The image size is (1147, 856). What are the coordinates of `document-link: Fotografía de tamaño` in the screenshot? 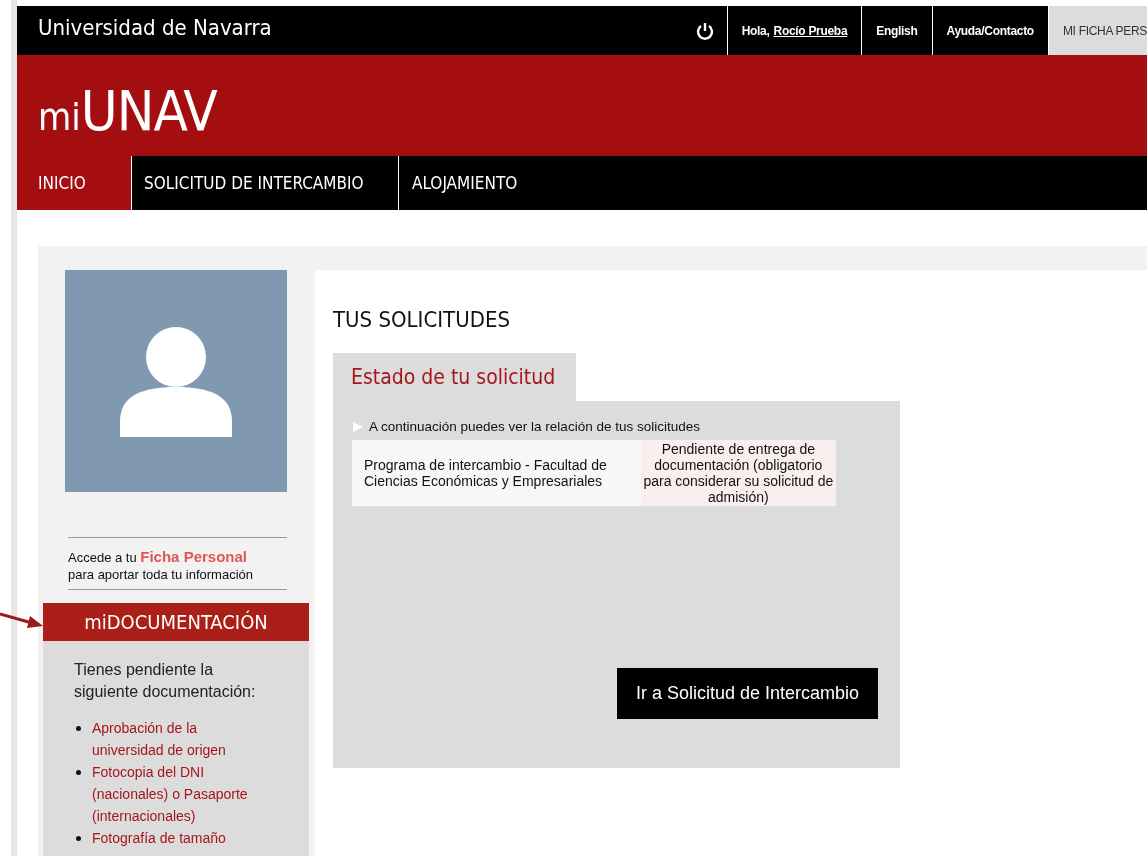 It's located at (179, 838).